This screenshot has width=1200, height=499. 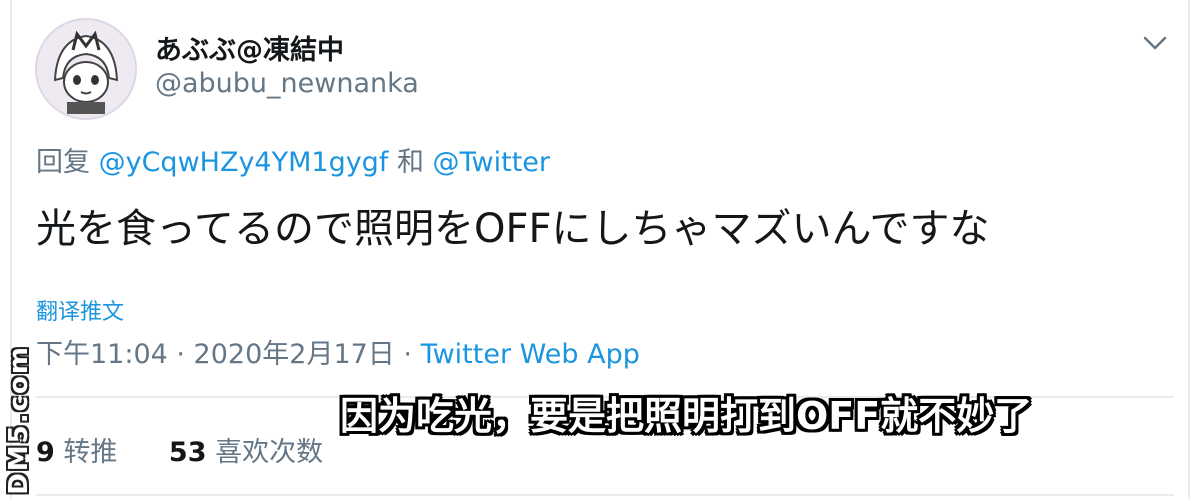 I want to click on tweet-timestamp: 下午11:04 · 2020年2月17日 ·, so click(x=224, y=354).